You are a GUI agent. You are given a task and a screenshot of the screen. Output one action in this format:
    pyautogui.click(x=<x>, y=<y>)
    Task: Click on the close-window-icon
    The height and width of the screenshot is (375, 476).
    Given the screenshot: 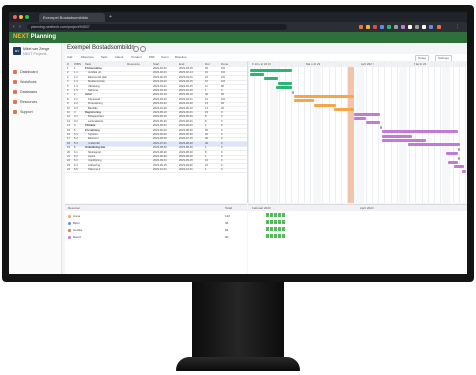 What is the action you would take?
    pyautogui.click(x=15, y=17)
    